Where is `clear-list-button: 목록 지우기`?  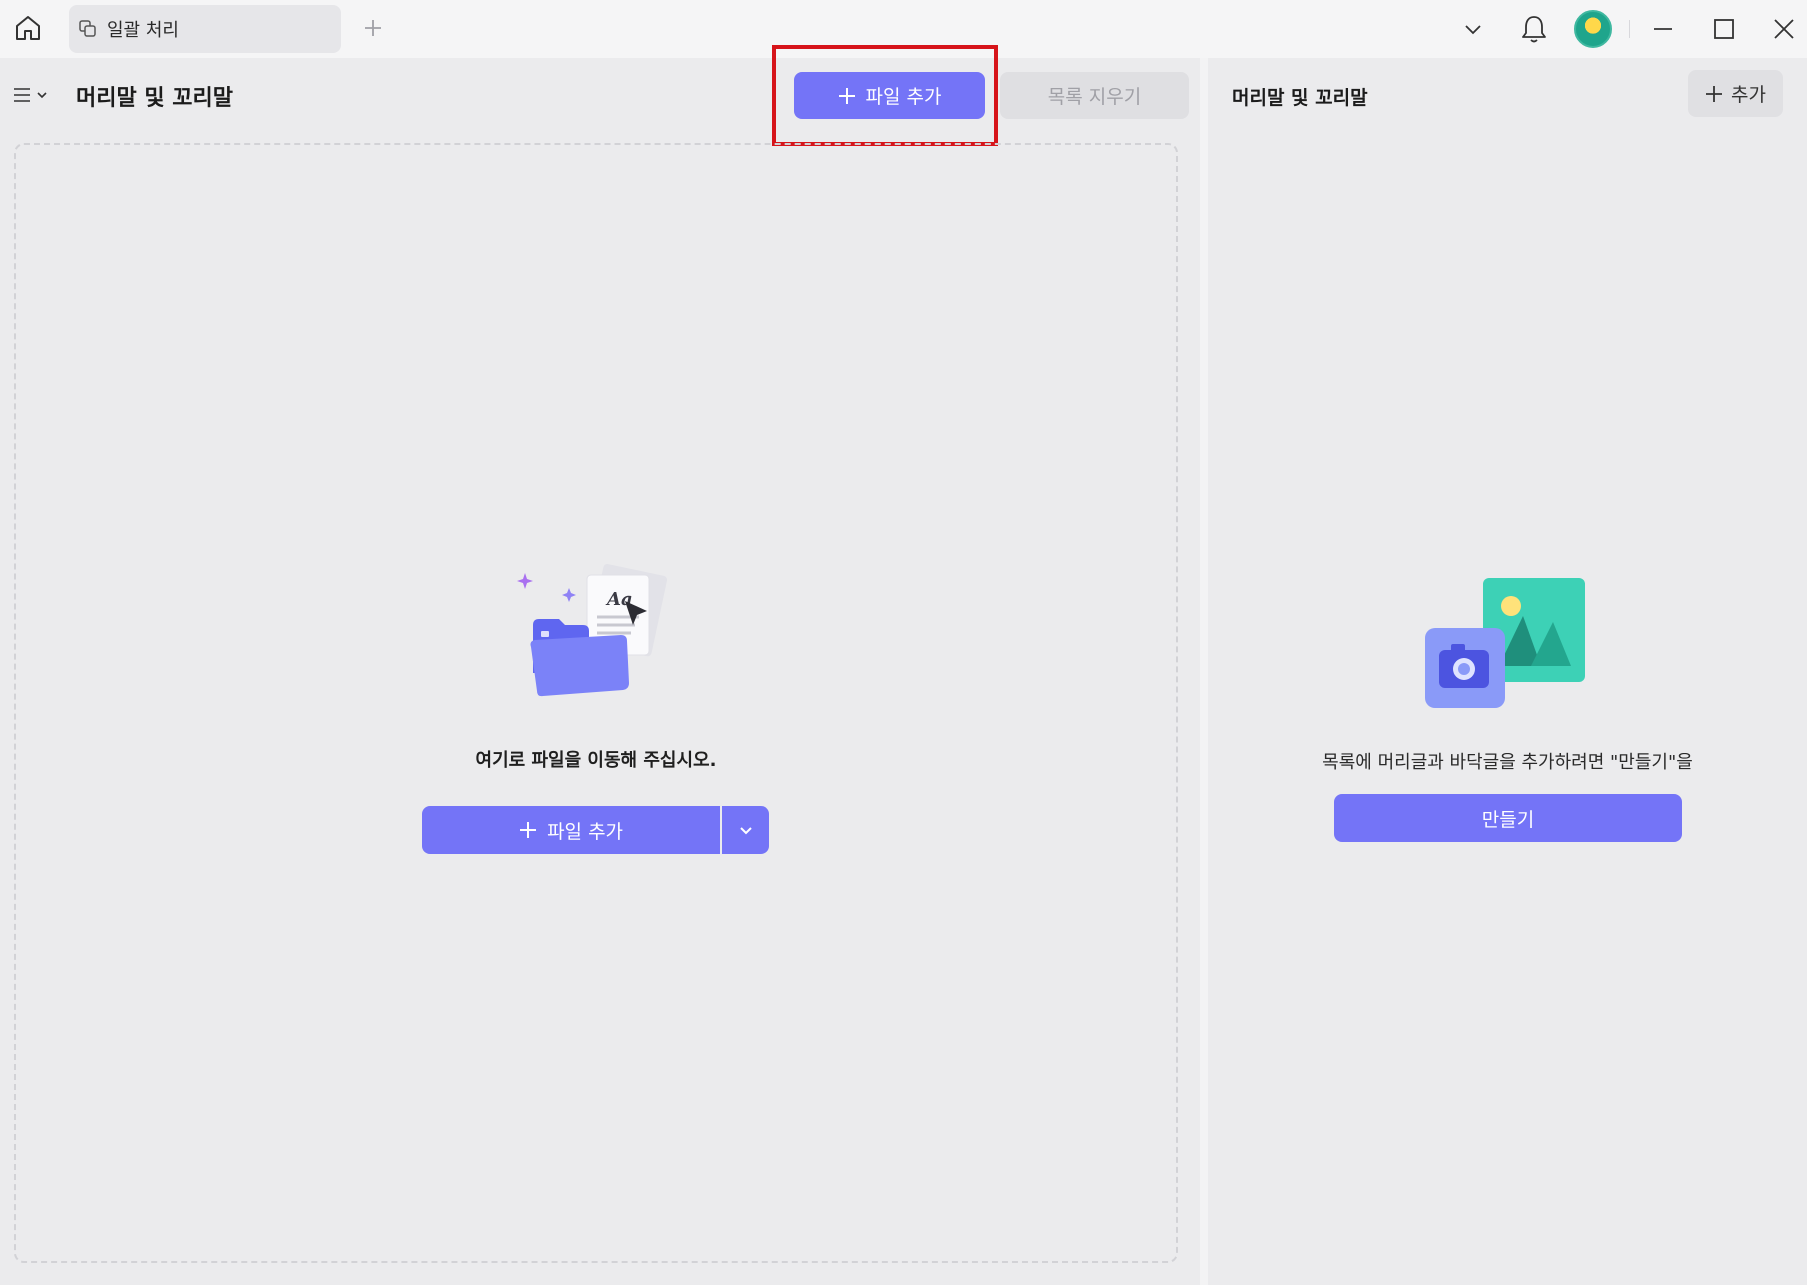 clear-list-button: 목록 지우기 is located at coordinates (1094, 95).